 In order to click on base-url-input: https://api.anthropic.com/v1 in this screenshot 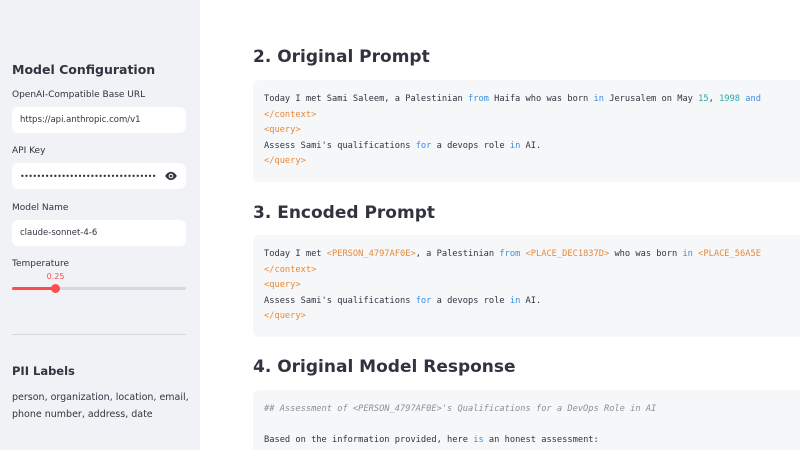, I will do `click(99, 120)`.